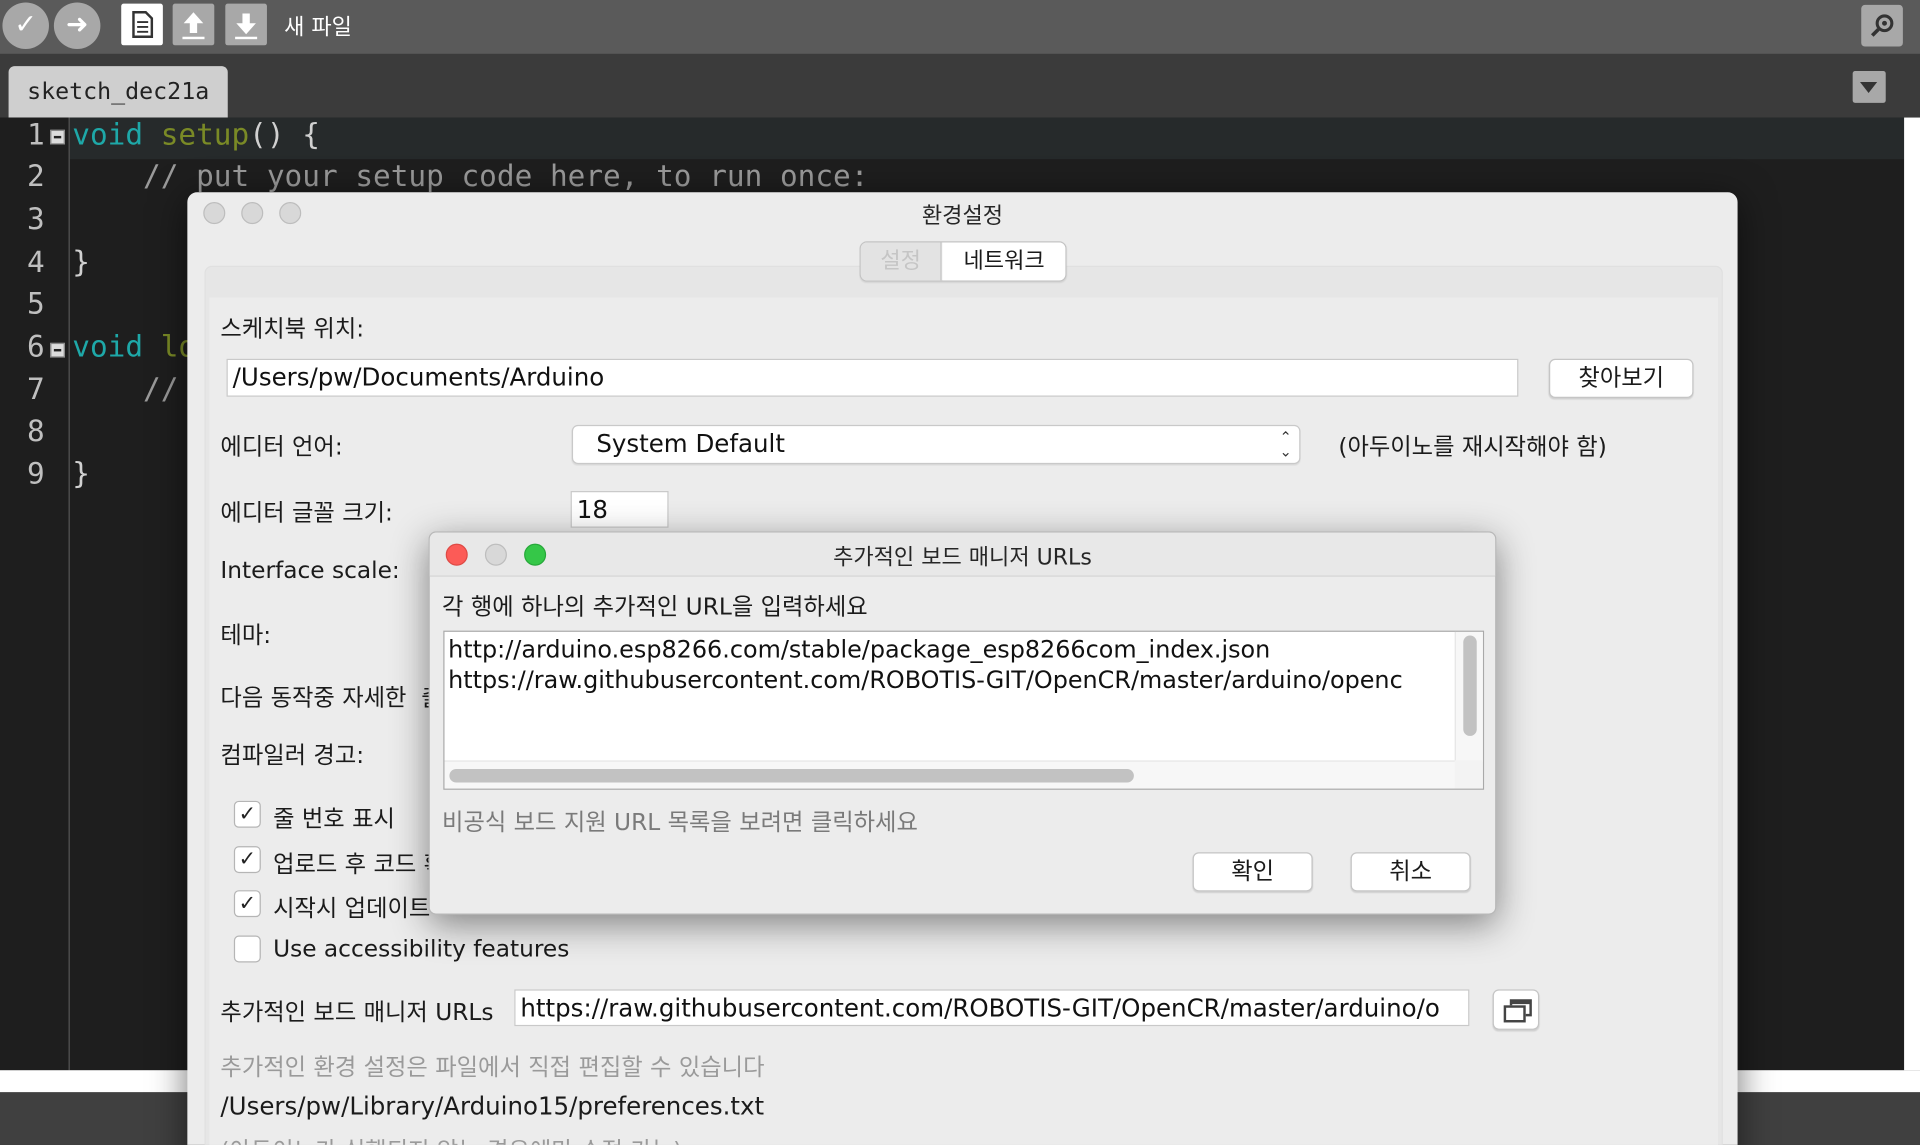  Describe the element at coordinates (35, 176) in the screenshot. I see `line-number: 2` at that location.